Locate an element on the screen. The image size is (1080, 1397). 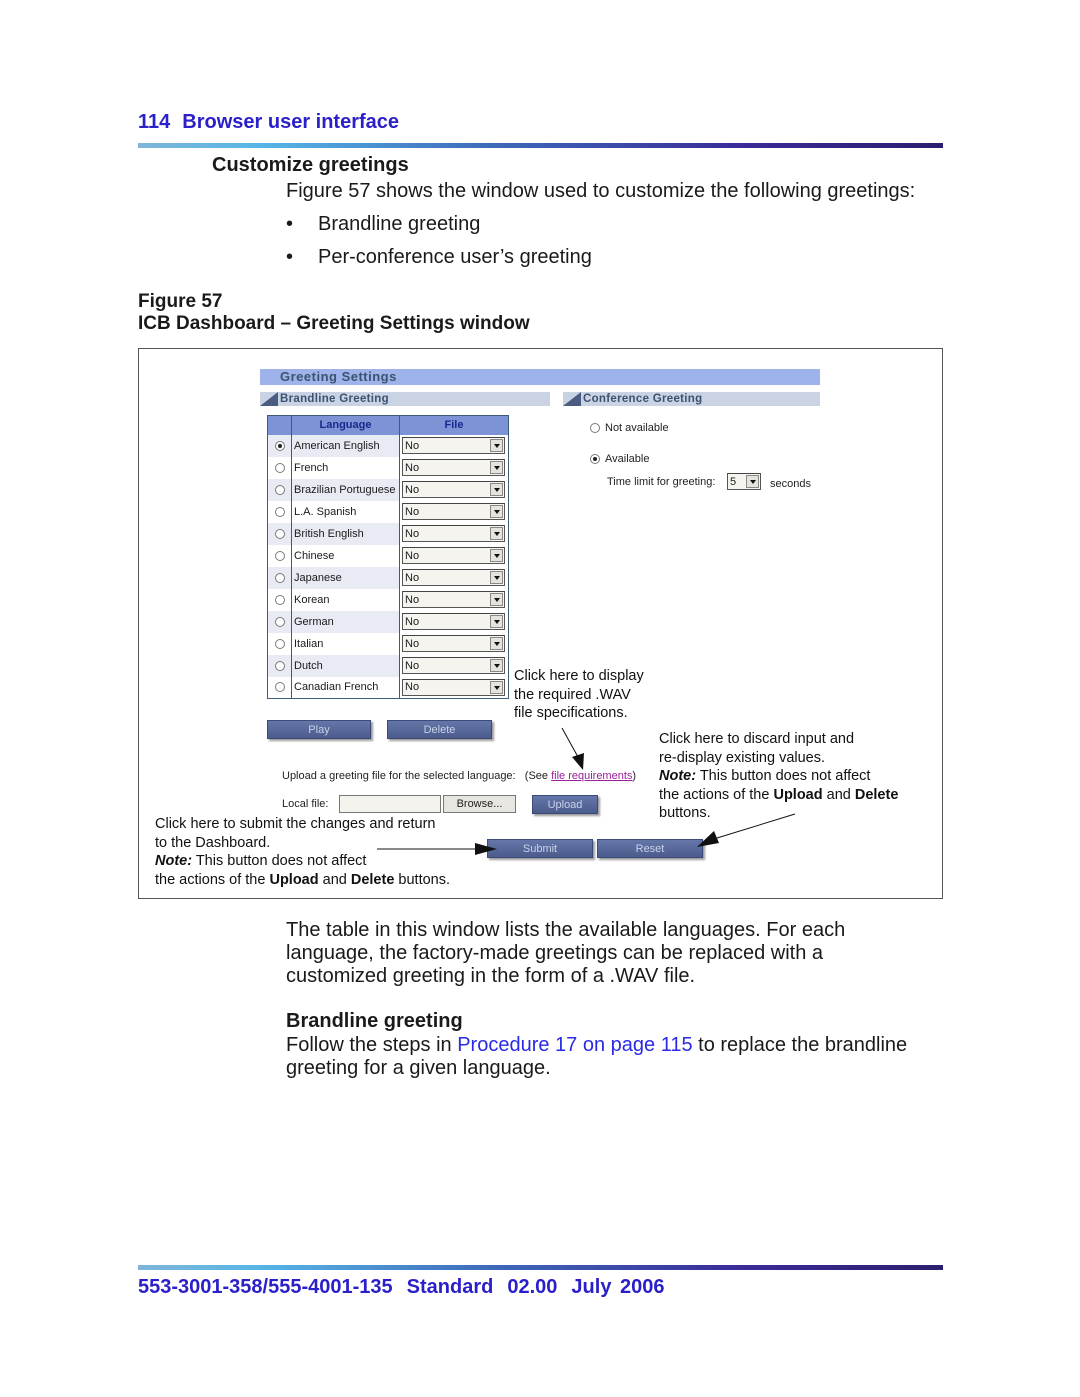
language-row: Korean No is located at coordinates (388, 599).